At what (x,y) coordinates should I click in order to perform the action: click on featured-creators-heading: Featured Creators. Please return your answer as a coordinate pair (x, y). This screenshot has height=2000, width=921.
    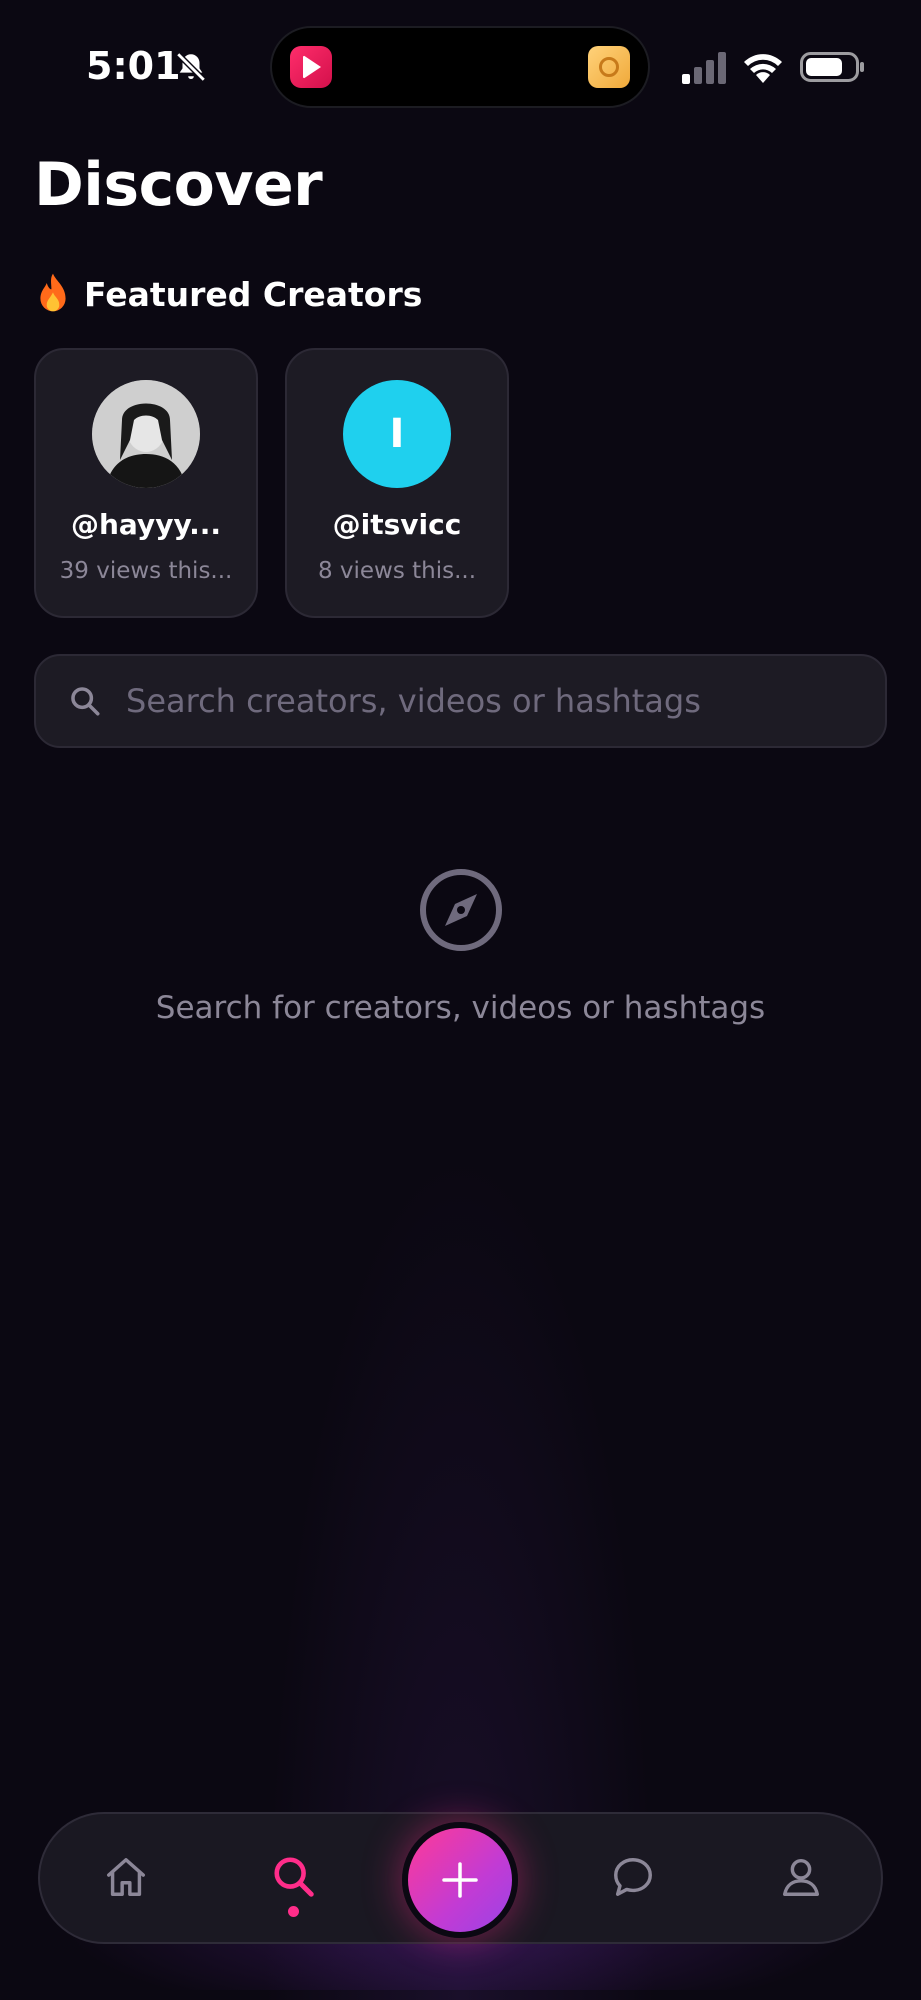
    Looking at the image, I should click on (228, 294).